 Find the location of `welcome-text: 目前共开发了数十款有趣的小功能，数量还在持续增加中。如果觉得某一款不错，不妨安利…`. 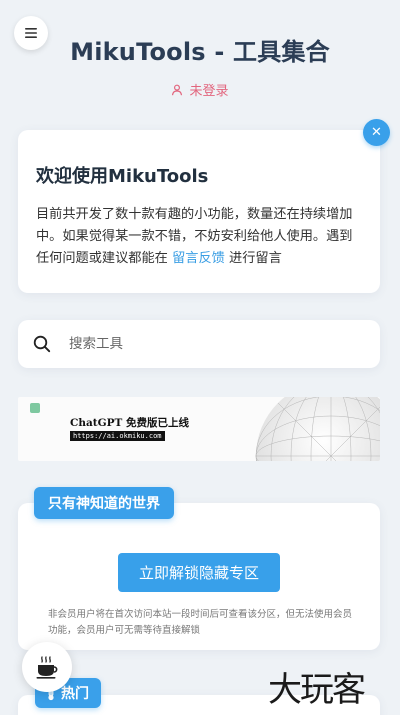

welcome-text: 目前共开发了数十款有趣的小功能，数量还在持续增加中。如果觉得某一款不错，不妨安利… is located at coordinates (199, 237).